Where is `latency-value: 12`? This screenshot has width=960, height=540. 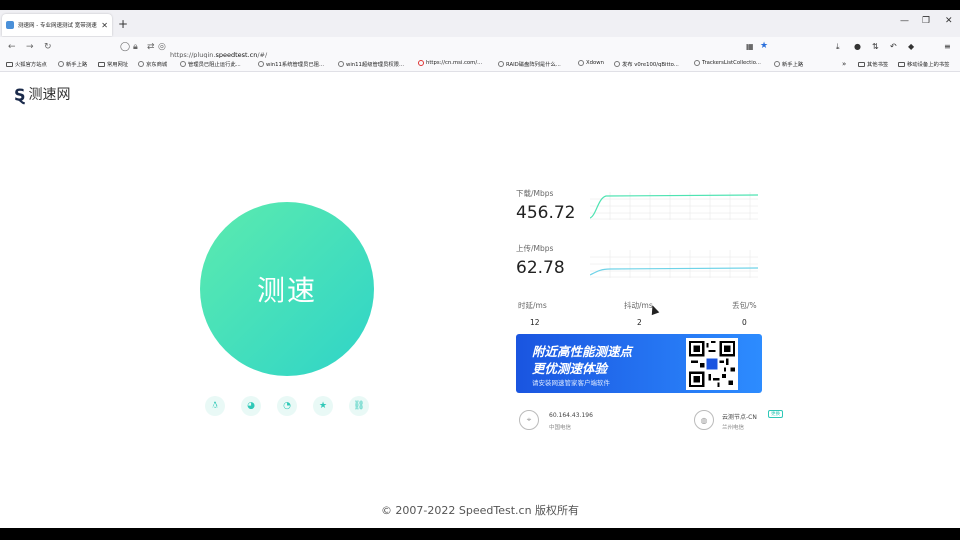
latency-value: 12 is located at coordinates (535, 322).